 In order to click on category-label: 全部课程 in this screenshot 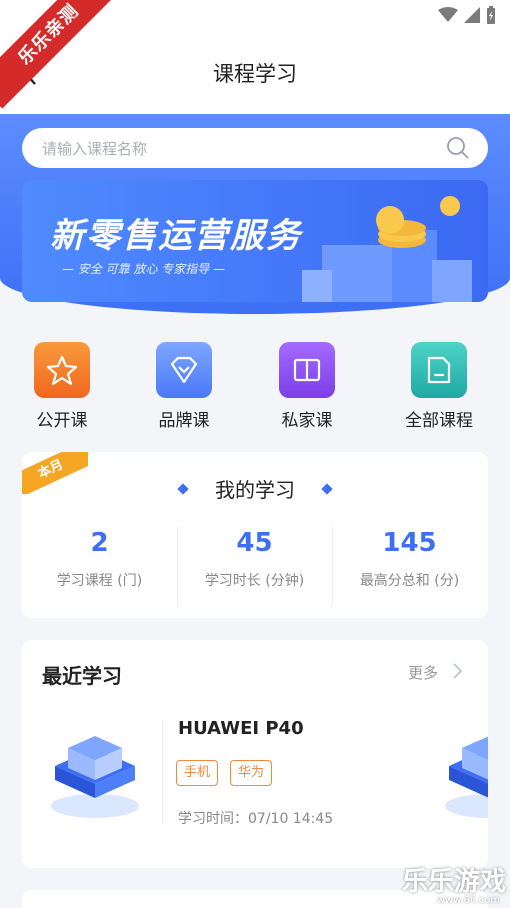, I will do `click(439, 421)`.